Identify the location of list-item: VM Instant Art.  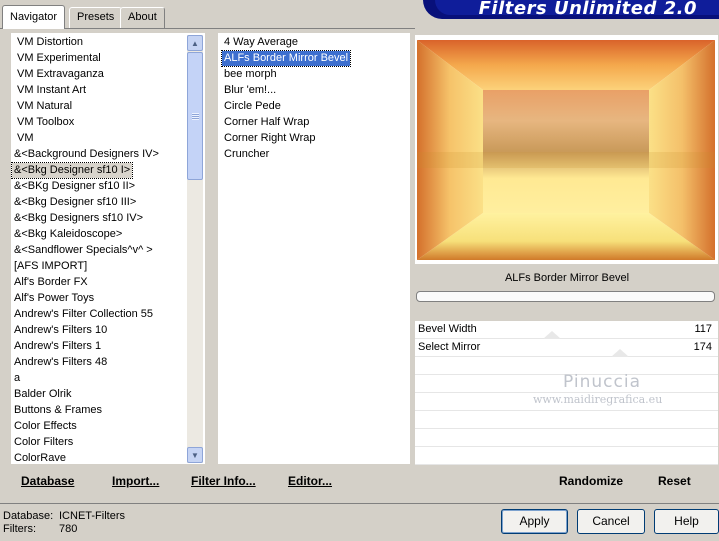
(51, 90).